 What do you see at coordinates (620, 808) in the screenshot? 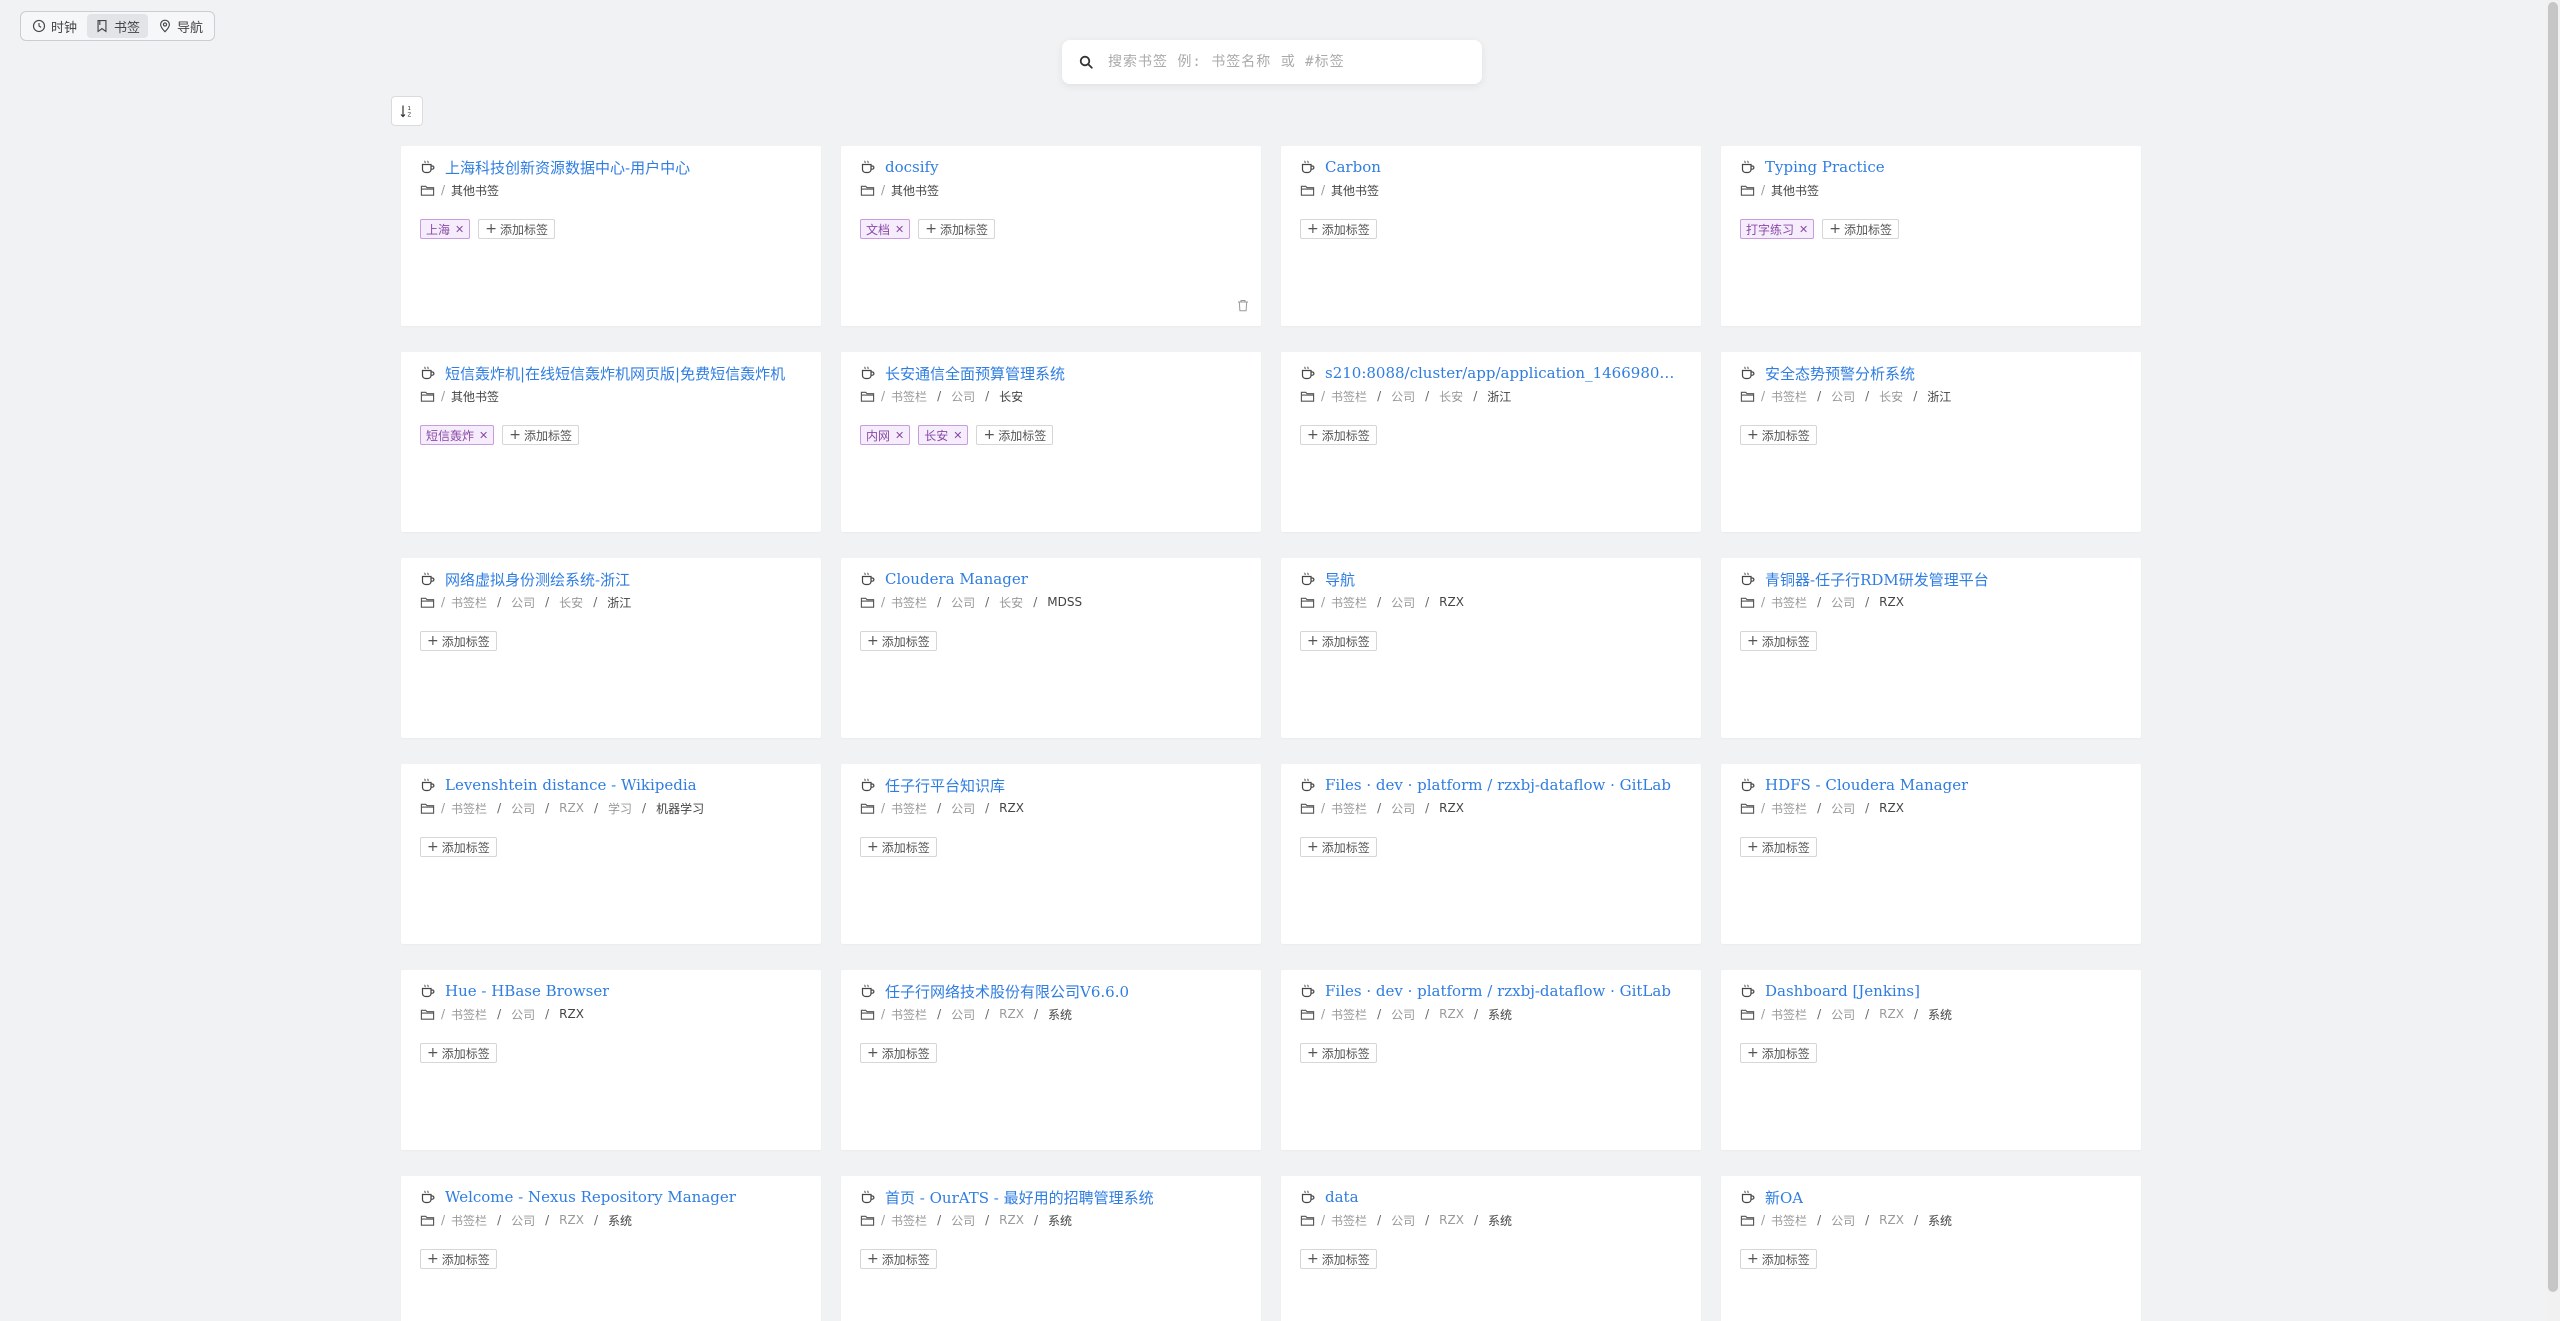
I see `path-segment: 学习` at bounding box center [620, 808].